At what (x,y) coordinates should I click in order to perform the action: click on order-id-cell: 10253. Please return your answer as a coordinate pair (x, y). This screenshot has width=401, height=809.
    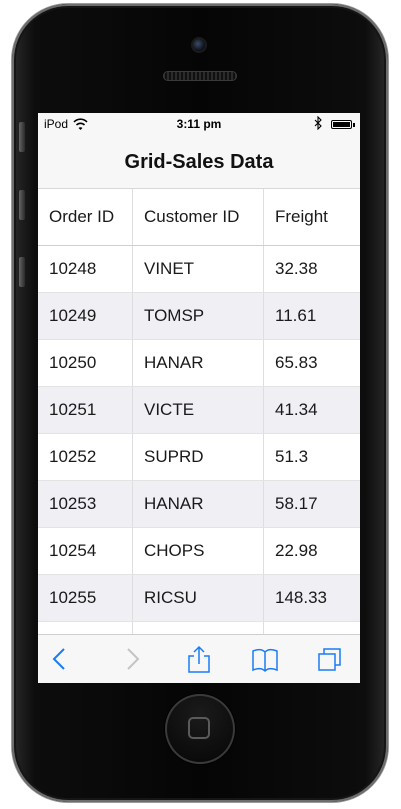
    Looking at the image, I should click on (85, 504).